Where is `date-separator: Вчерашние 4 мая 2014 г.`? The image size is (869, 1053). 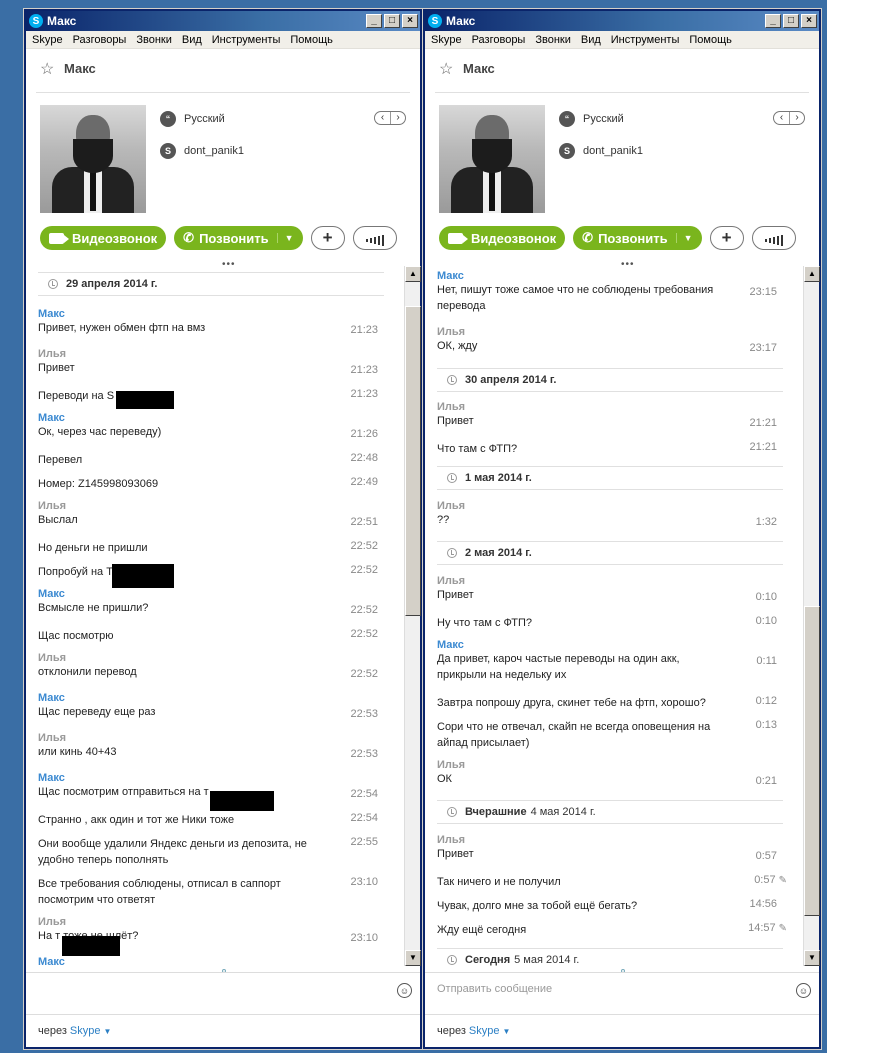 date-separator: Вчерашние 4 мая 2014 г. is located at coordinates (610, 812).